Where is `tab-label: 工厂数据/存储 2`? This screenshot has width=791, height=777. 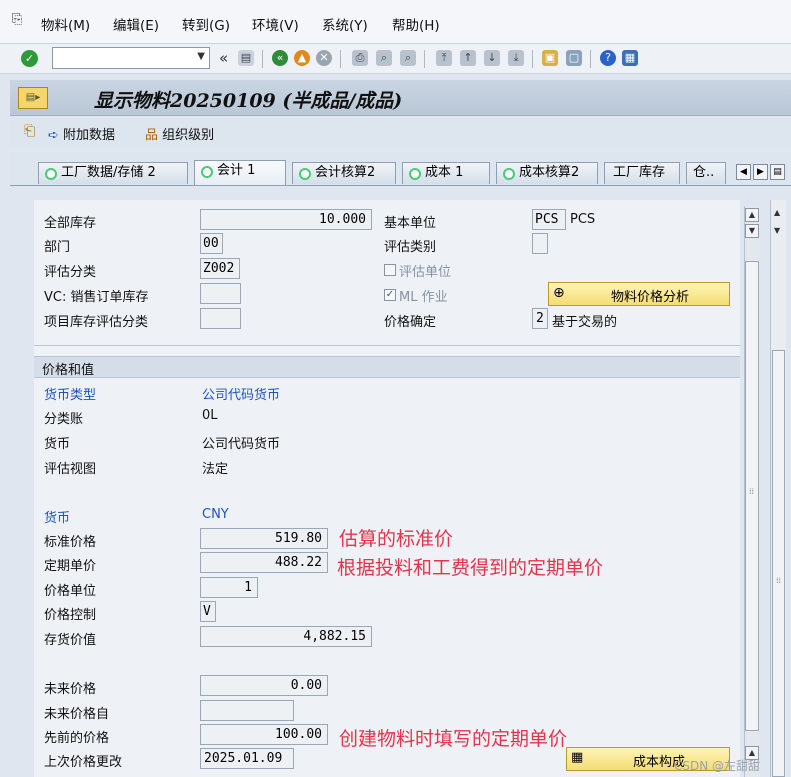
tab-label: 工厂数据/存储 2 is located at coordinates (108, 172).